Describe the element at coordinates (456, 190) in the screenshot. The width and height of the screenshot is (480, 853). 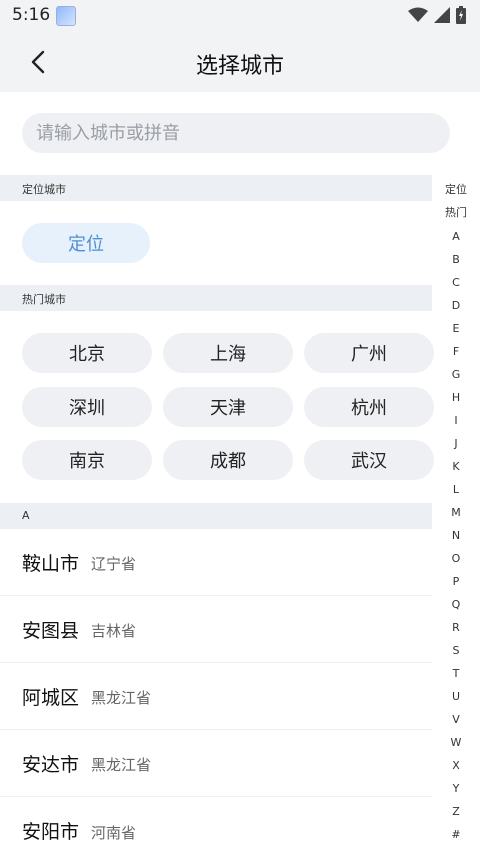
I see `index-item-location: 定位` at that location.